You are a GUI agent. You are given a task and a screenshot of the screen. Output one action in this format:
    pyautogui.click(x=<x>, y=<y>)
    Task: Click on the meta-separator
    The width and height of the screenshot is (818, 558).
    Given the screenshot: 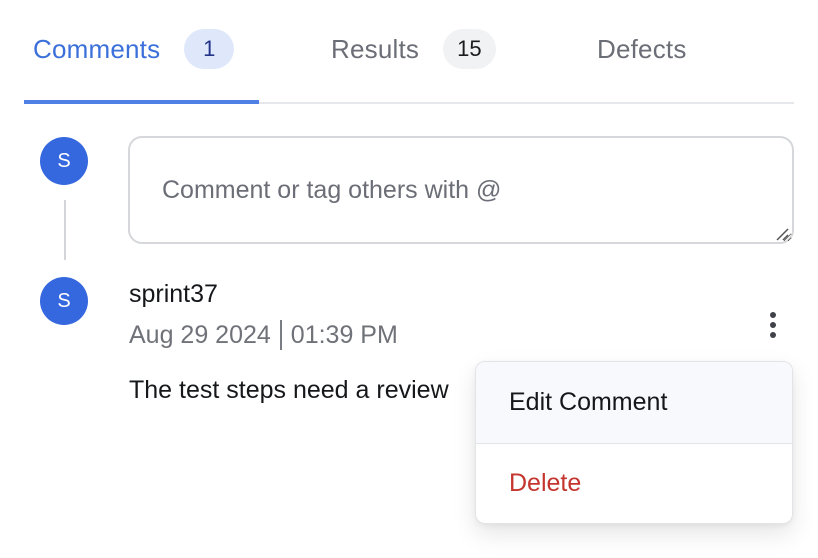 What is the action you would take?
    pyautogui.click(x=280, y=335)
    